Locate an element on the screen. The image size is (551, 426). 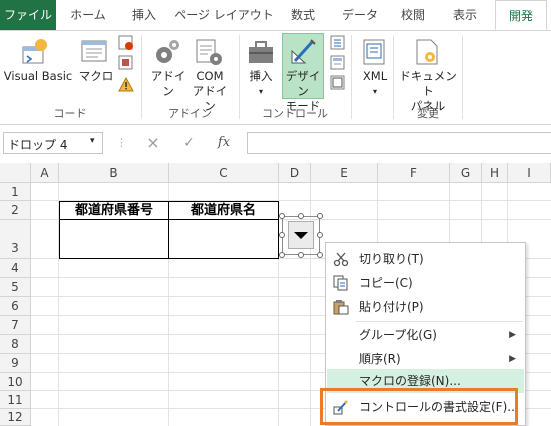
ribbon-tab-bar: ファイル ホーム 挿入 ページ レイアウト 数式 データ 校閲 表示 開発 is located at coordinates (275, 15).